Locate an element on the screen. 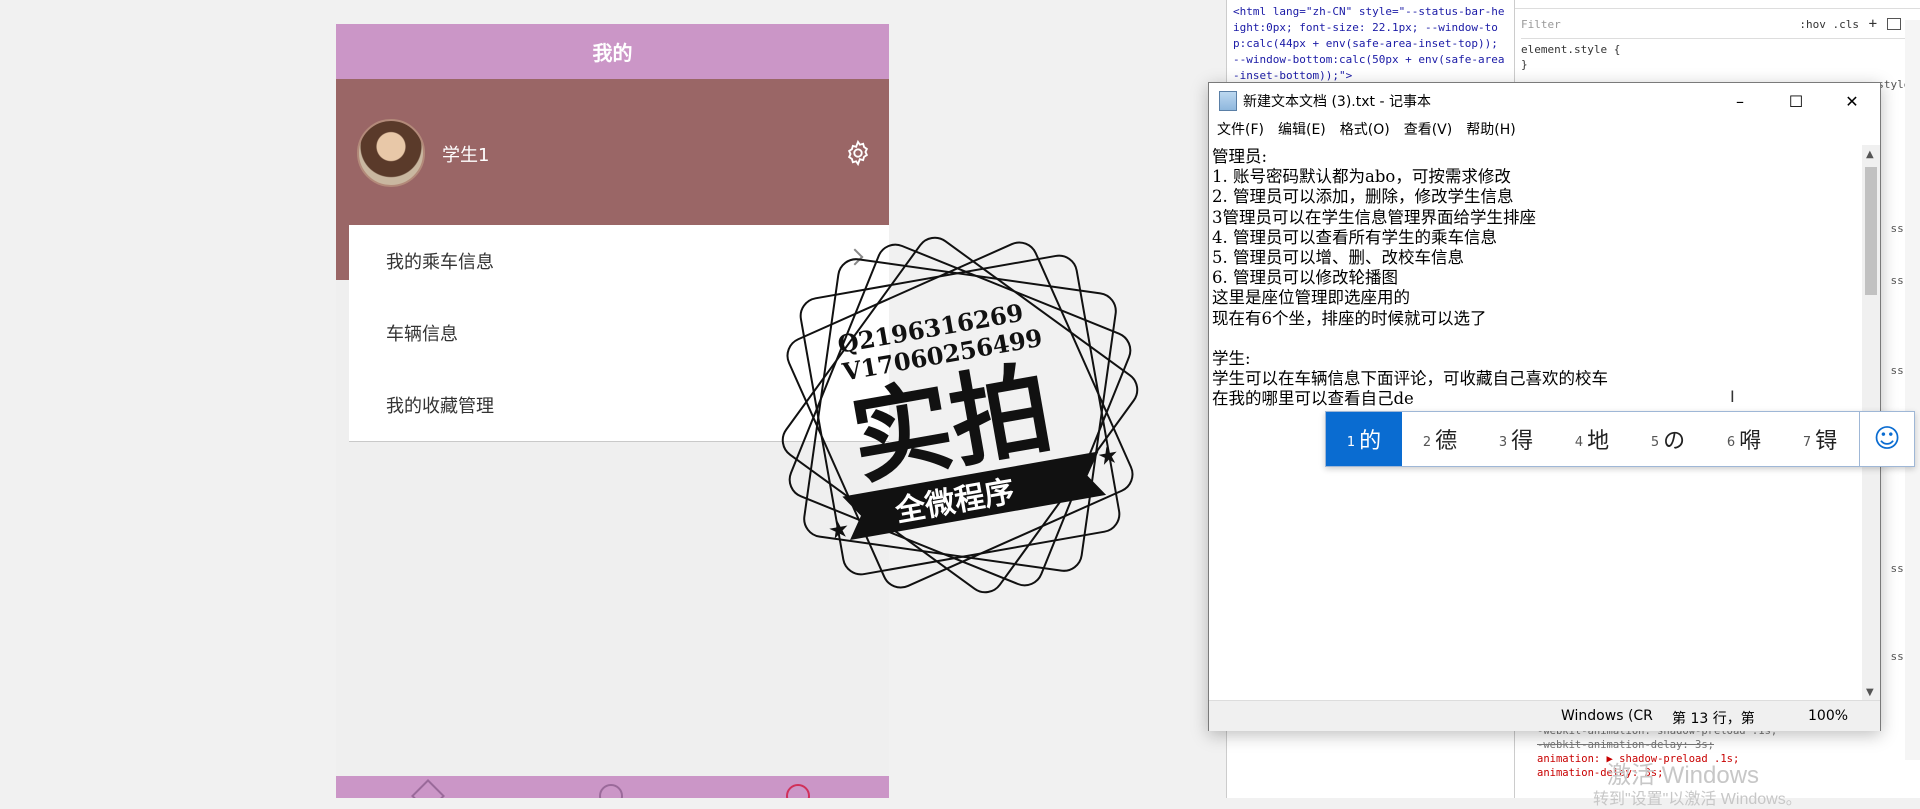  gear-icon is located at coordinates (858, 153).